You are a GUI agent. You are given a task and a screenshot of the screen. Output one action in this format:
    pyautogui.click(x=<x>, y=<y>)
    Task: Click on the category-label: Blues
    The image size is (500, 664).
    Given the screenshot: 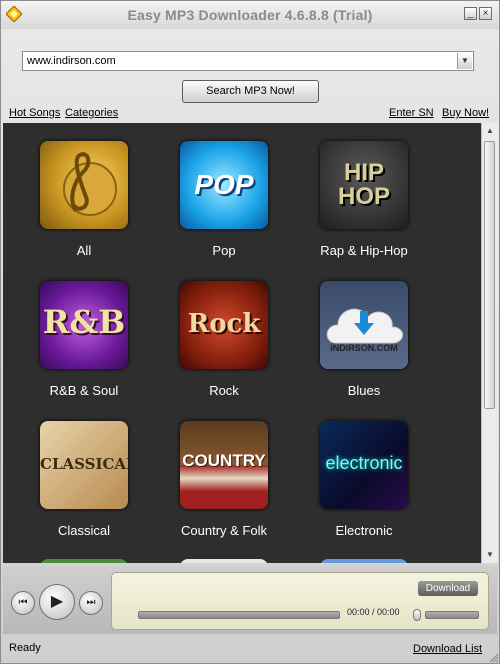 What is the action you would take?
    pyautogui.click(x=364, y=390)
    